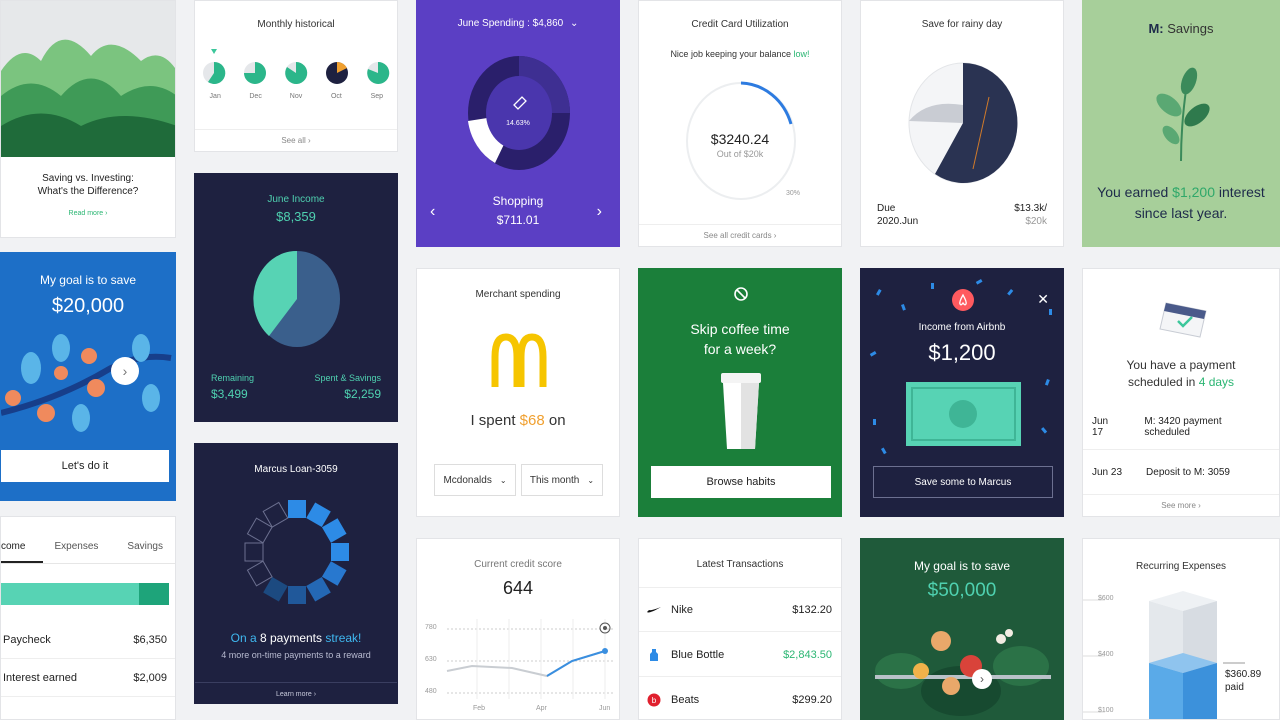 This screenshot has height=720, width=1280. What do you see at coordinates (801, 54) in the screenshot?
I see `utilization-msg-highlight: low!` at bounding box center [801, 54].